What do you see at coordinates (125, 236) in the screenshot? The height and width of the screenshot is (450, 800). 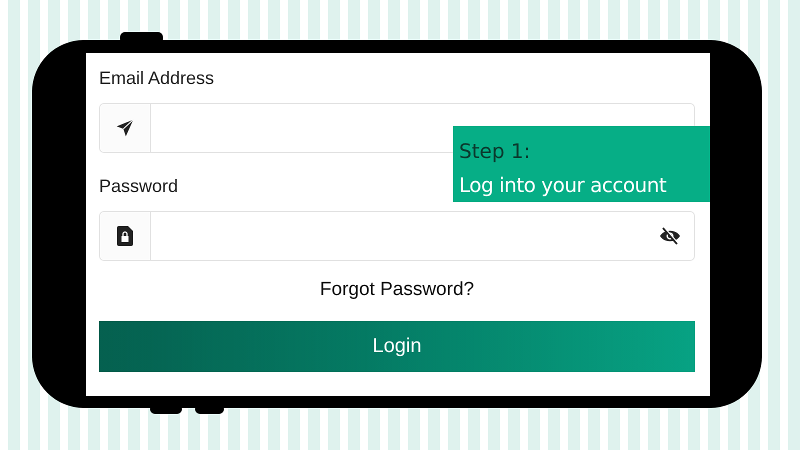 I see `lock-document-icon` at bounding box center [125, 236].